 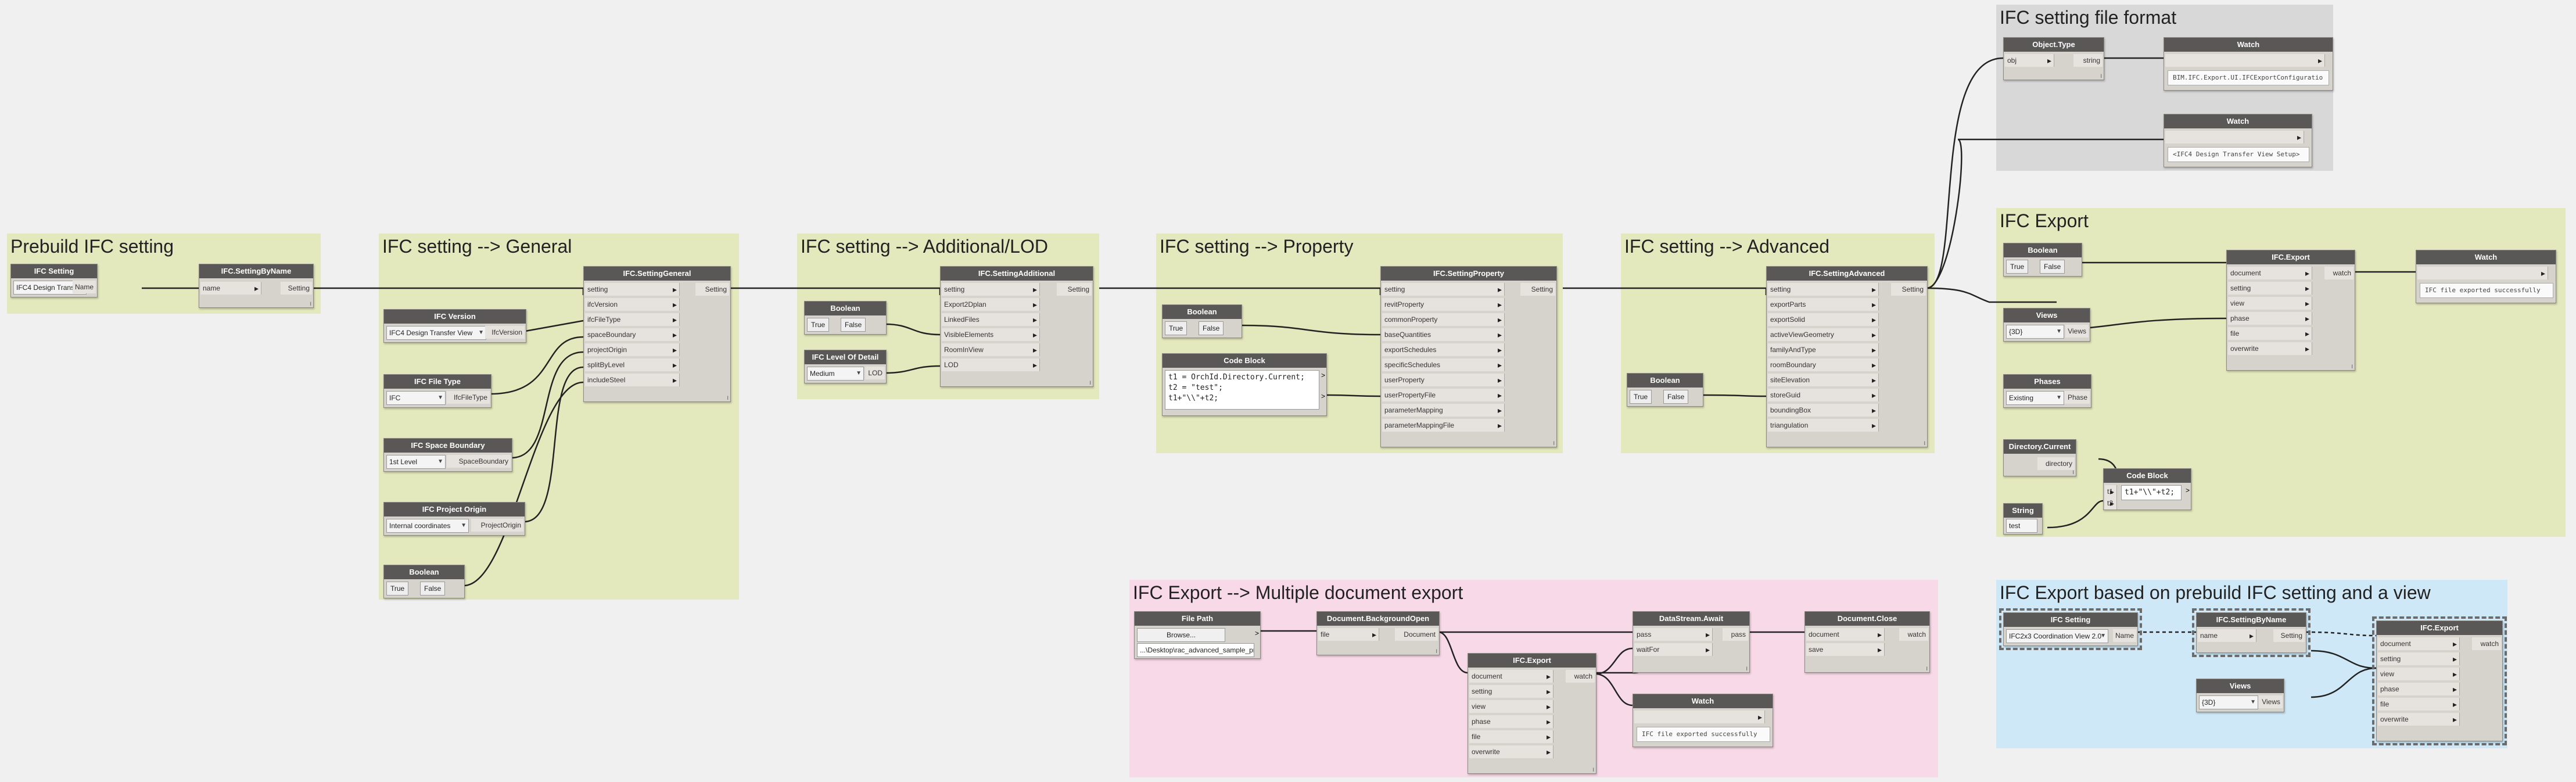 What do you see at coordinates (2270, 702) in the screenshot?
I see `output-port: Views` at bounding box center [2270, 702].